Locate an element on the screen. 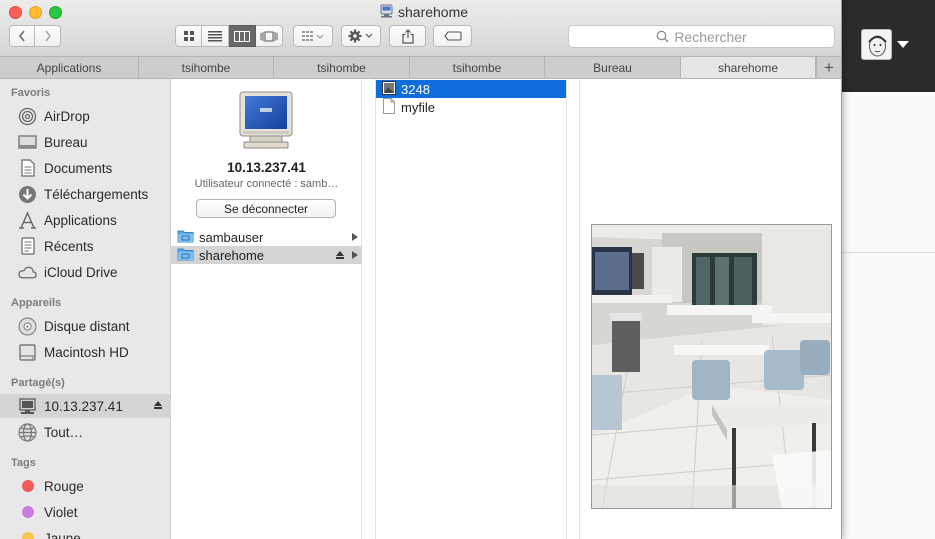  divider is located at coordinates (888, 252).